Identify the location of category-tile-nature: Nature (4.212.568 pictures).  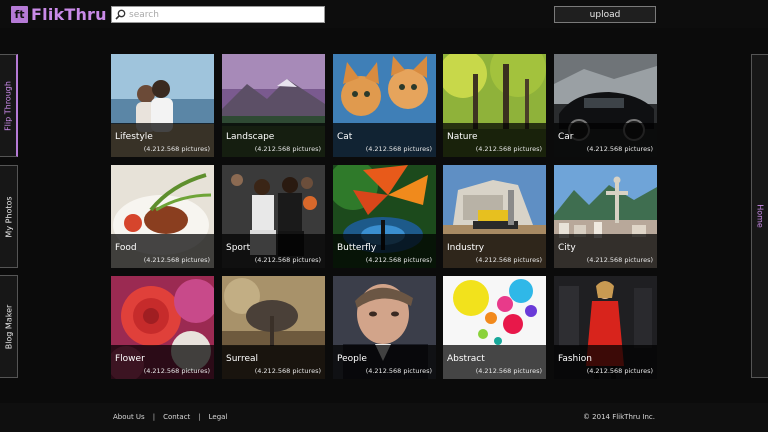
(494, 105).